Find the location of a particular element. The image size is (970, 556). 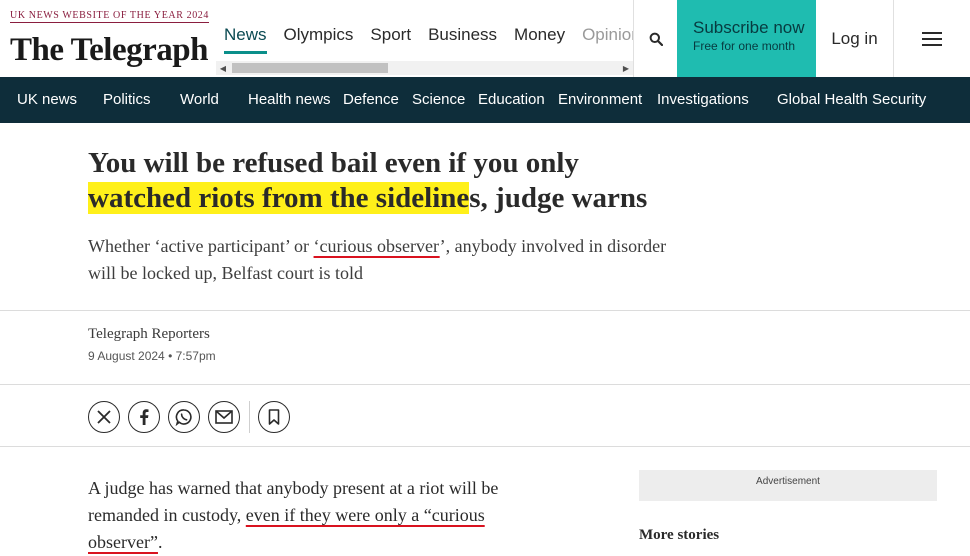

share-whatsapp-button is located at coordinates (184, 417).